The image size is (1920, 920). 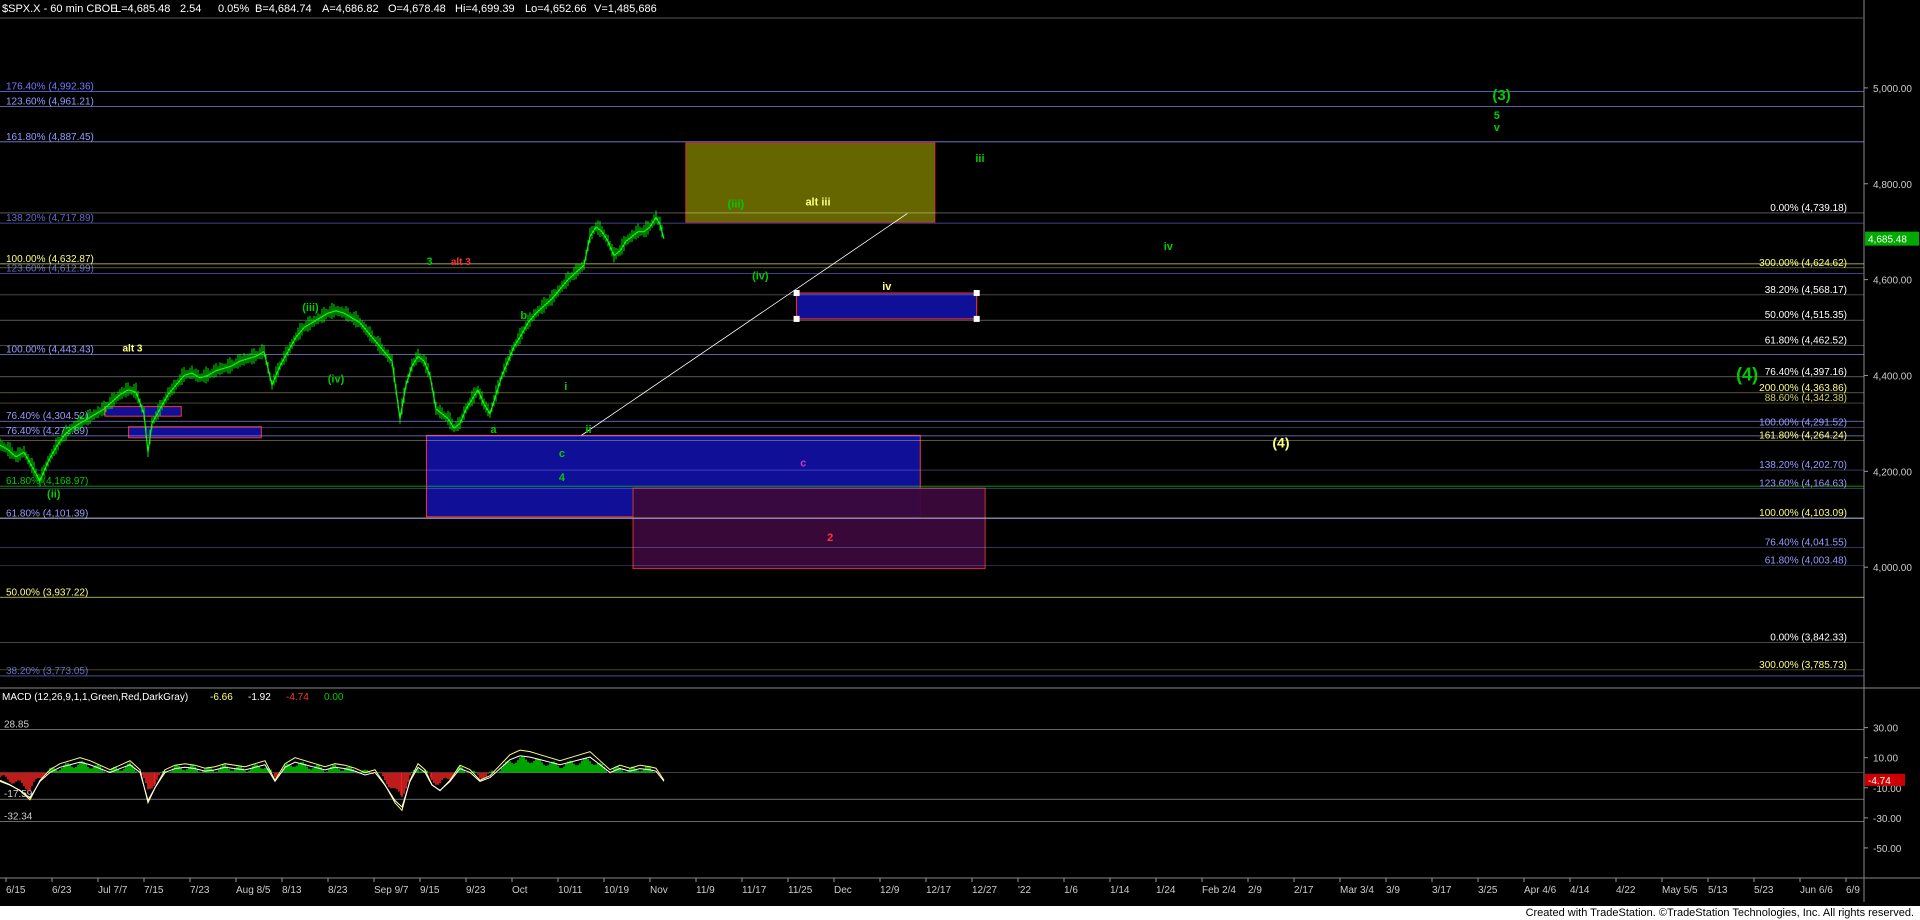 I want to click on header-change: 2.54, so click(x=190, y=9).